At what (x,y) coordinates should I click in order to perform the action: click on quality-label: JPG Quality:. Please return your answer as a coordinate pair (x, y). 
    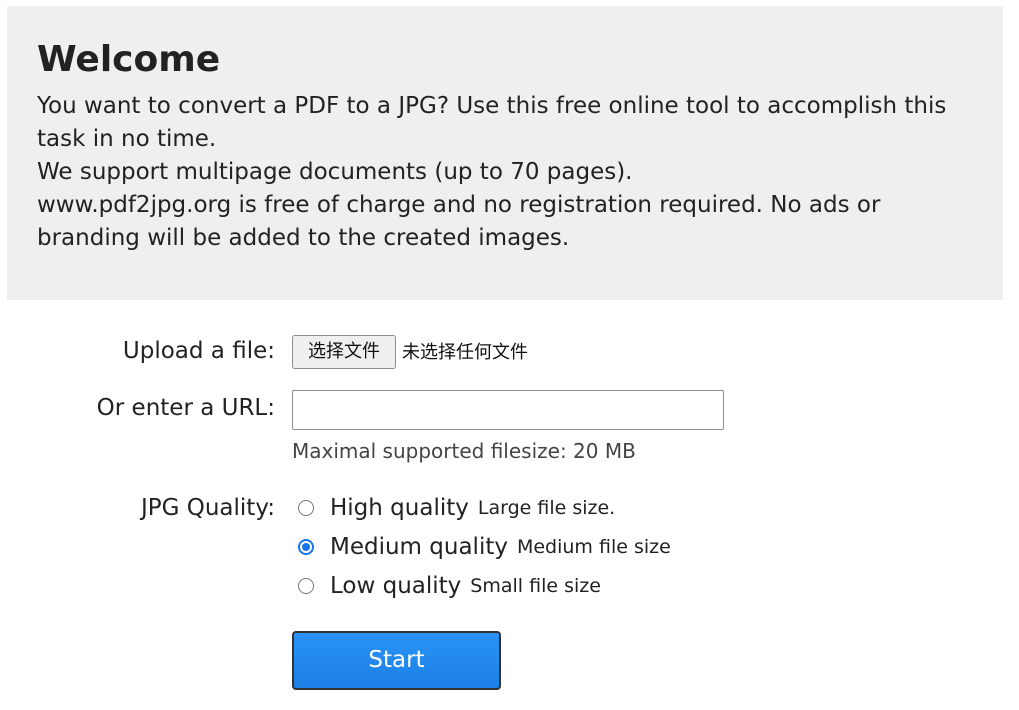
    Looking at the image, I should click on (207, 508).